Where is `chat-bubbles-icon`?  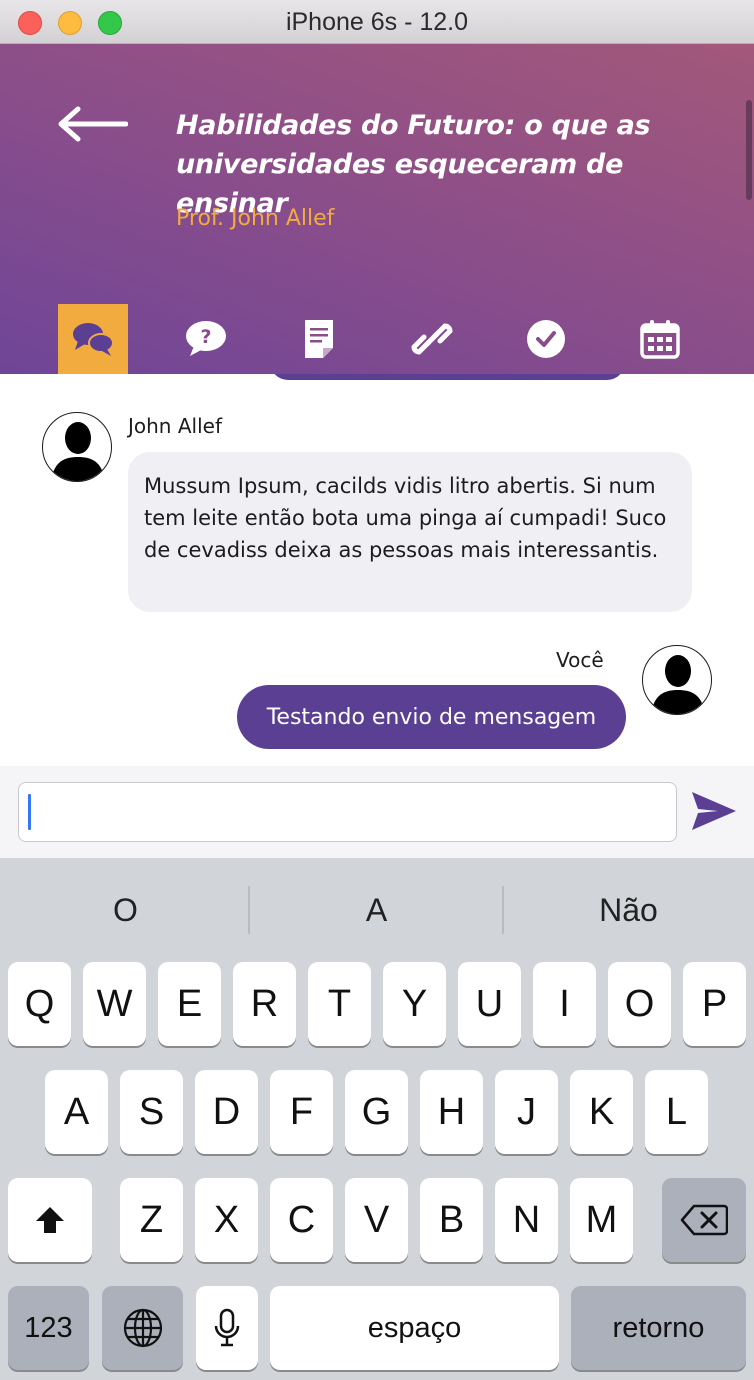 chat-bubbles-icon is located at coordinates (93, 339).